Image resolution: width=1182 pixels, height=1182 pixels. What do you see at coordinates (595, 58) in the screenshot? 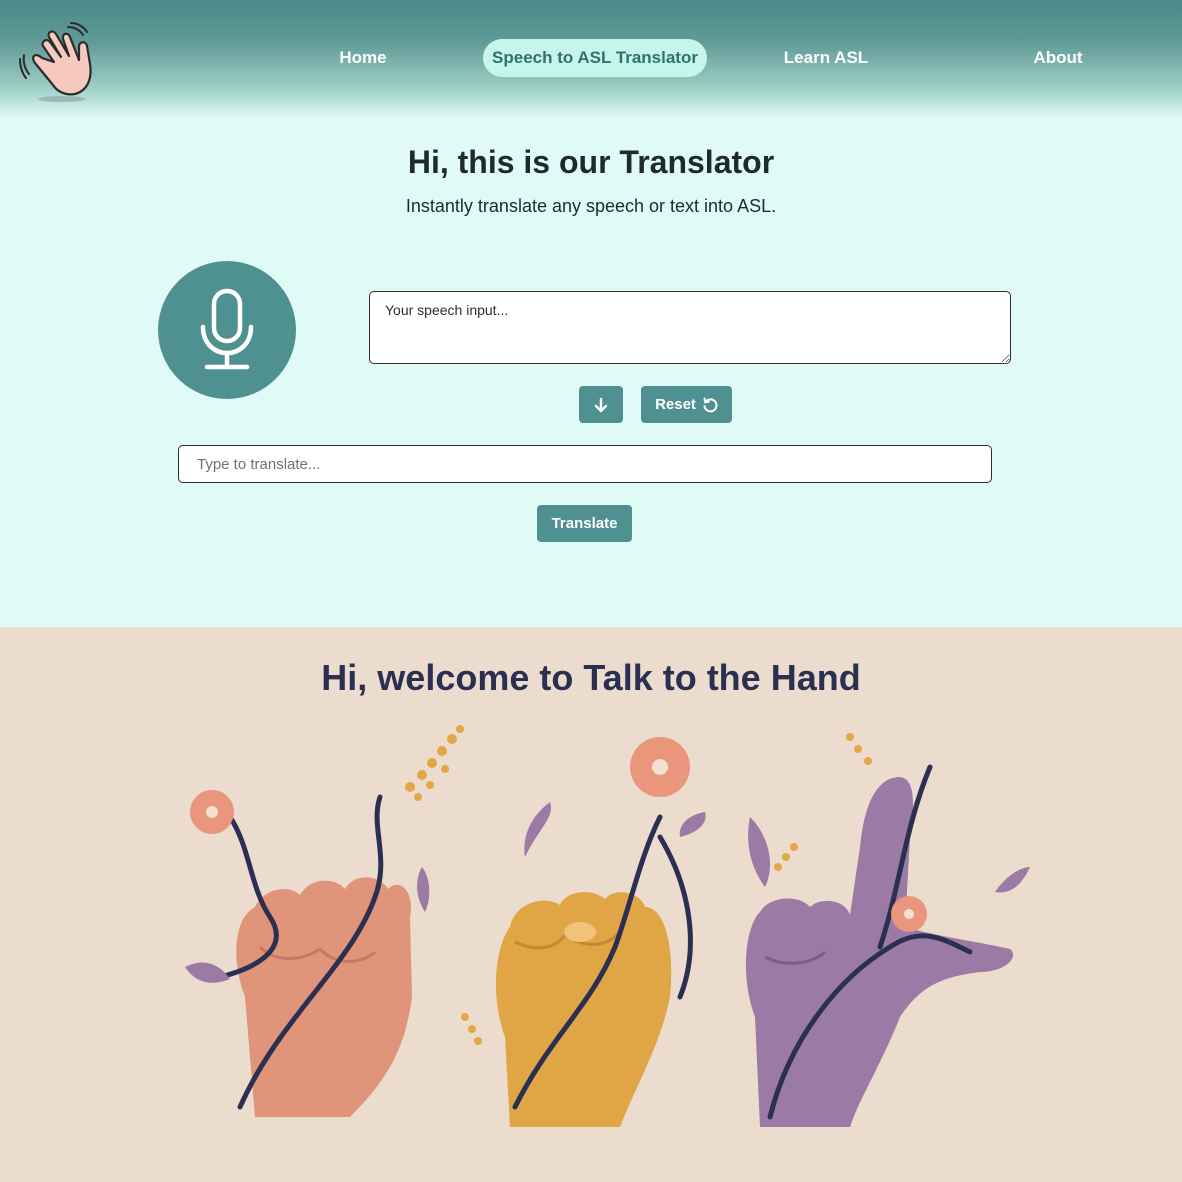
I see `nav-speech-to-asl: Speech to ASL Translator` at bounding box center [595, 58].